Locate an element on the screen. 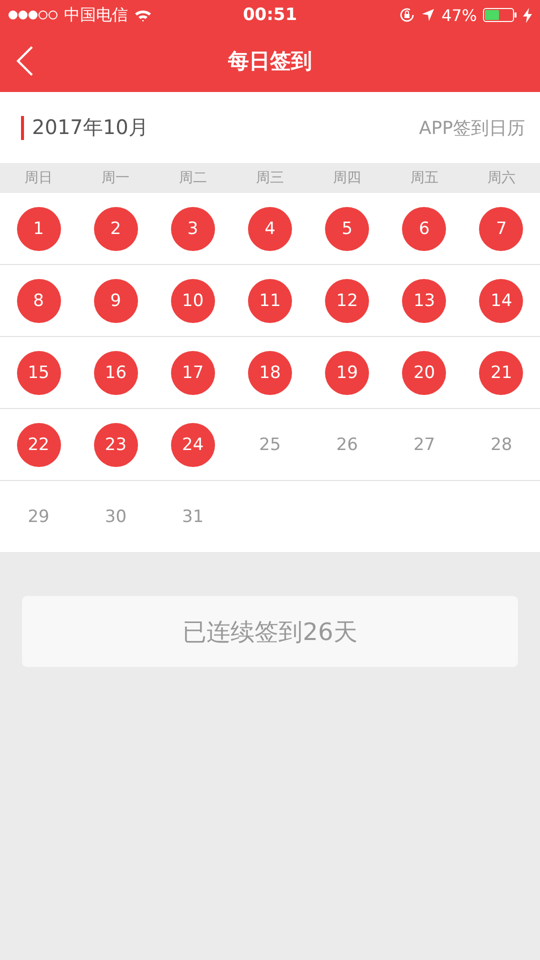 Image resolution: width=540 pixels, height=960 pixels. calendar-link: APP签到日历 is located at coordinates (471, 128).